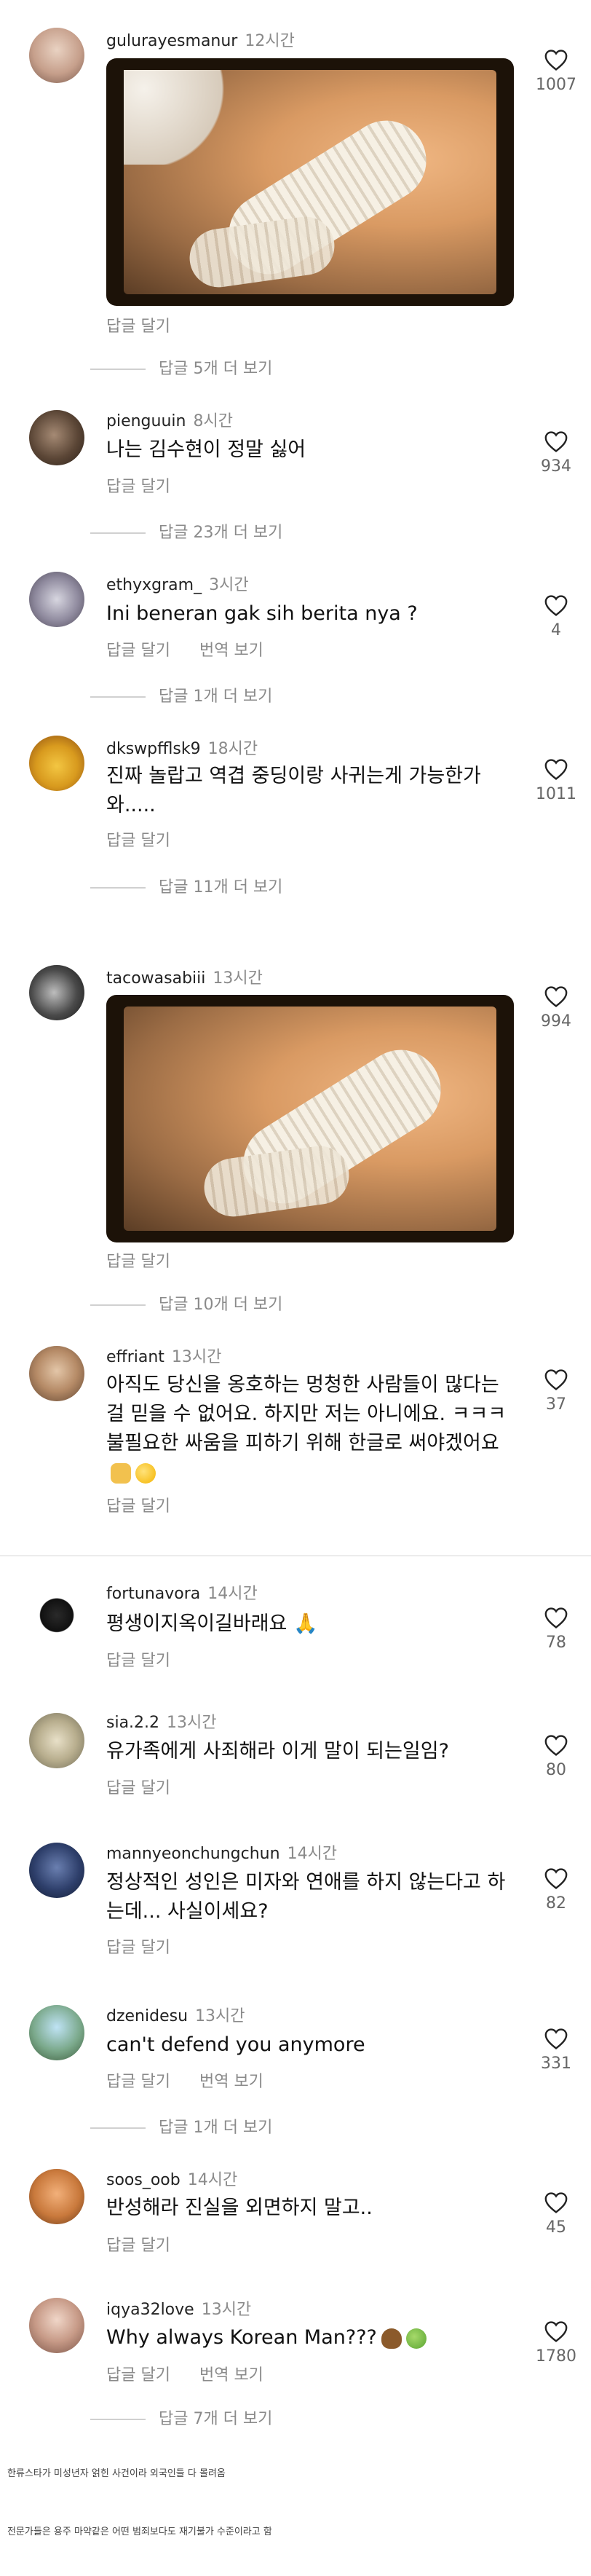  I want to click on section-divider, so click(295, 1555).